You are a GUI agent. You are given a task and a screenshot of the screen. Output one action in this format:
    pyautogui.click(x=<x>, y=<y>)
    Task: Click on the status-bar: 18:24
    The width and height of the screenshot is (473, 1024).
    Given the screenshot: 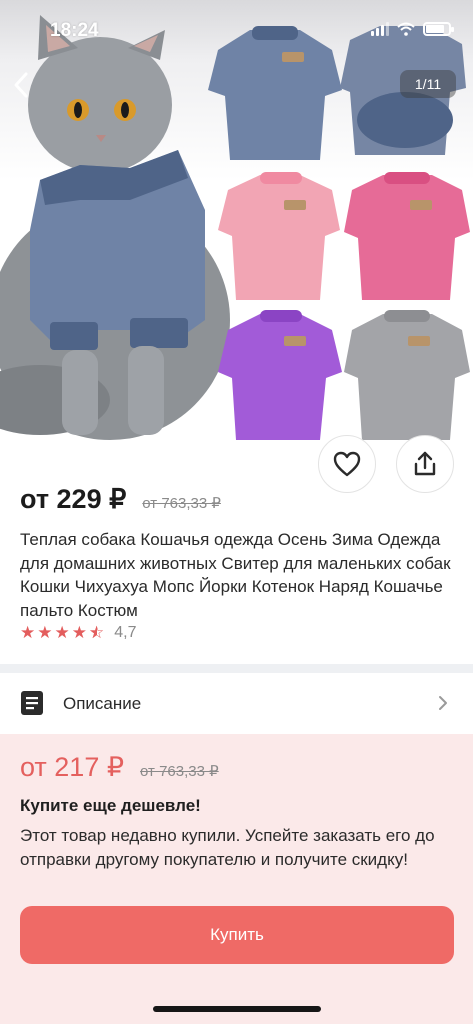 What is the action you would take?
    pyautogui.click(x=236, y=29)
    